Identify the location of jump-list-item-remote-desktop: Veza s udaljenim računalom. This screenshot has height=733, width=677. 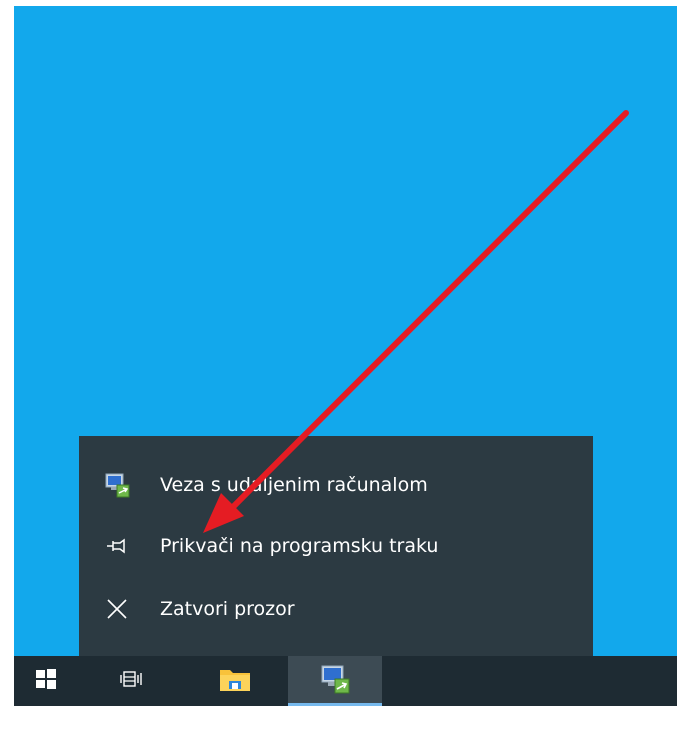
(336, 485).